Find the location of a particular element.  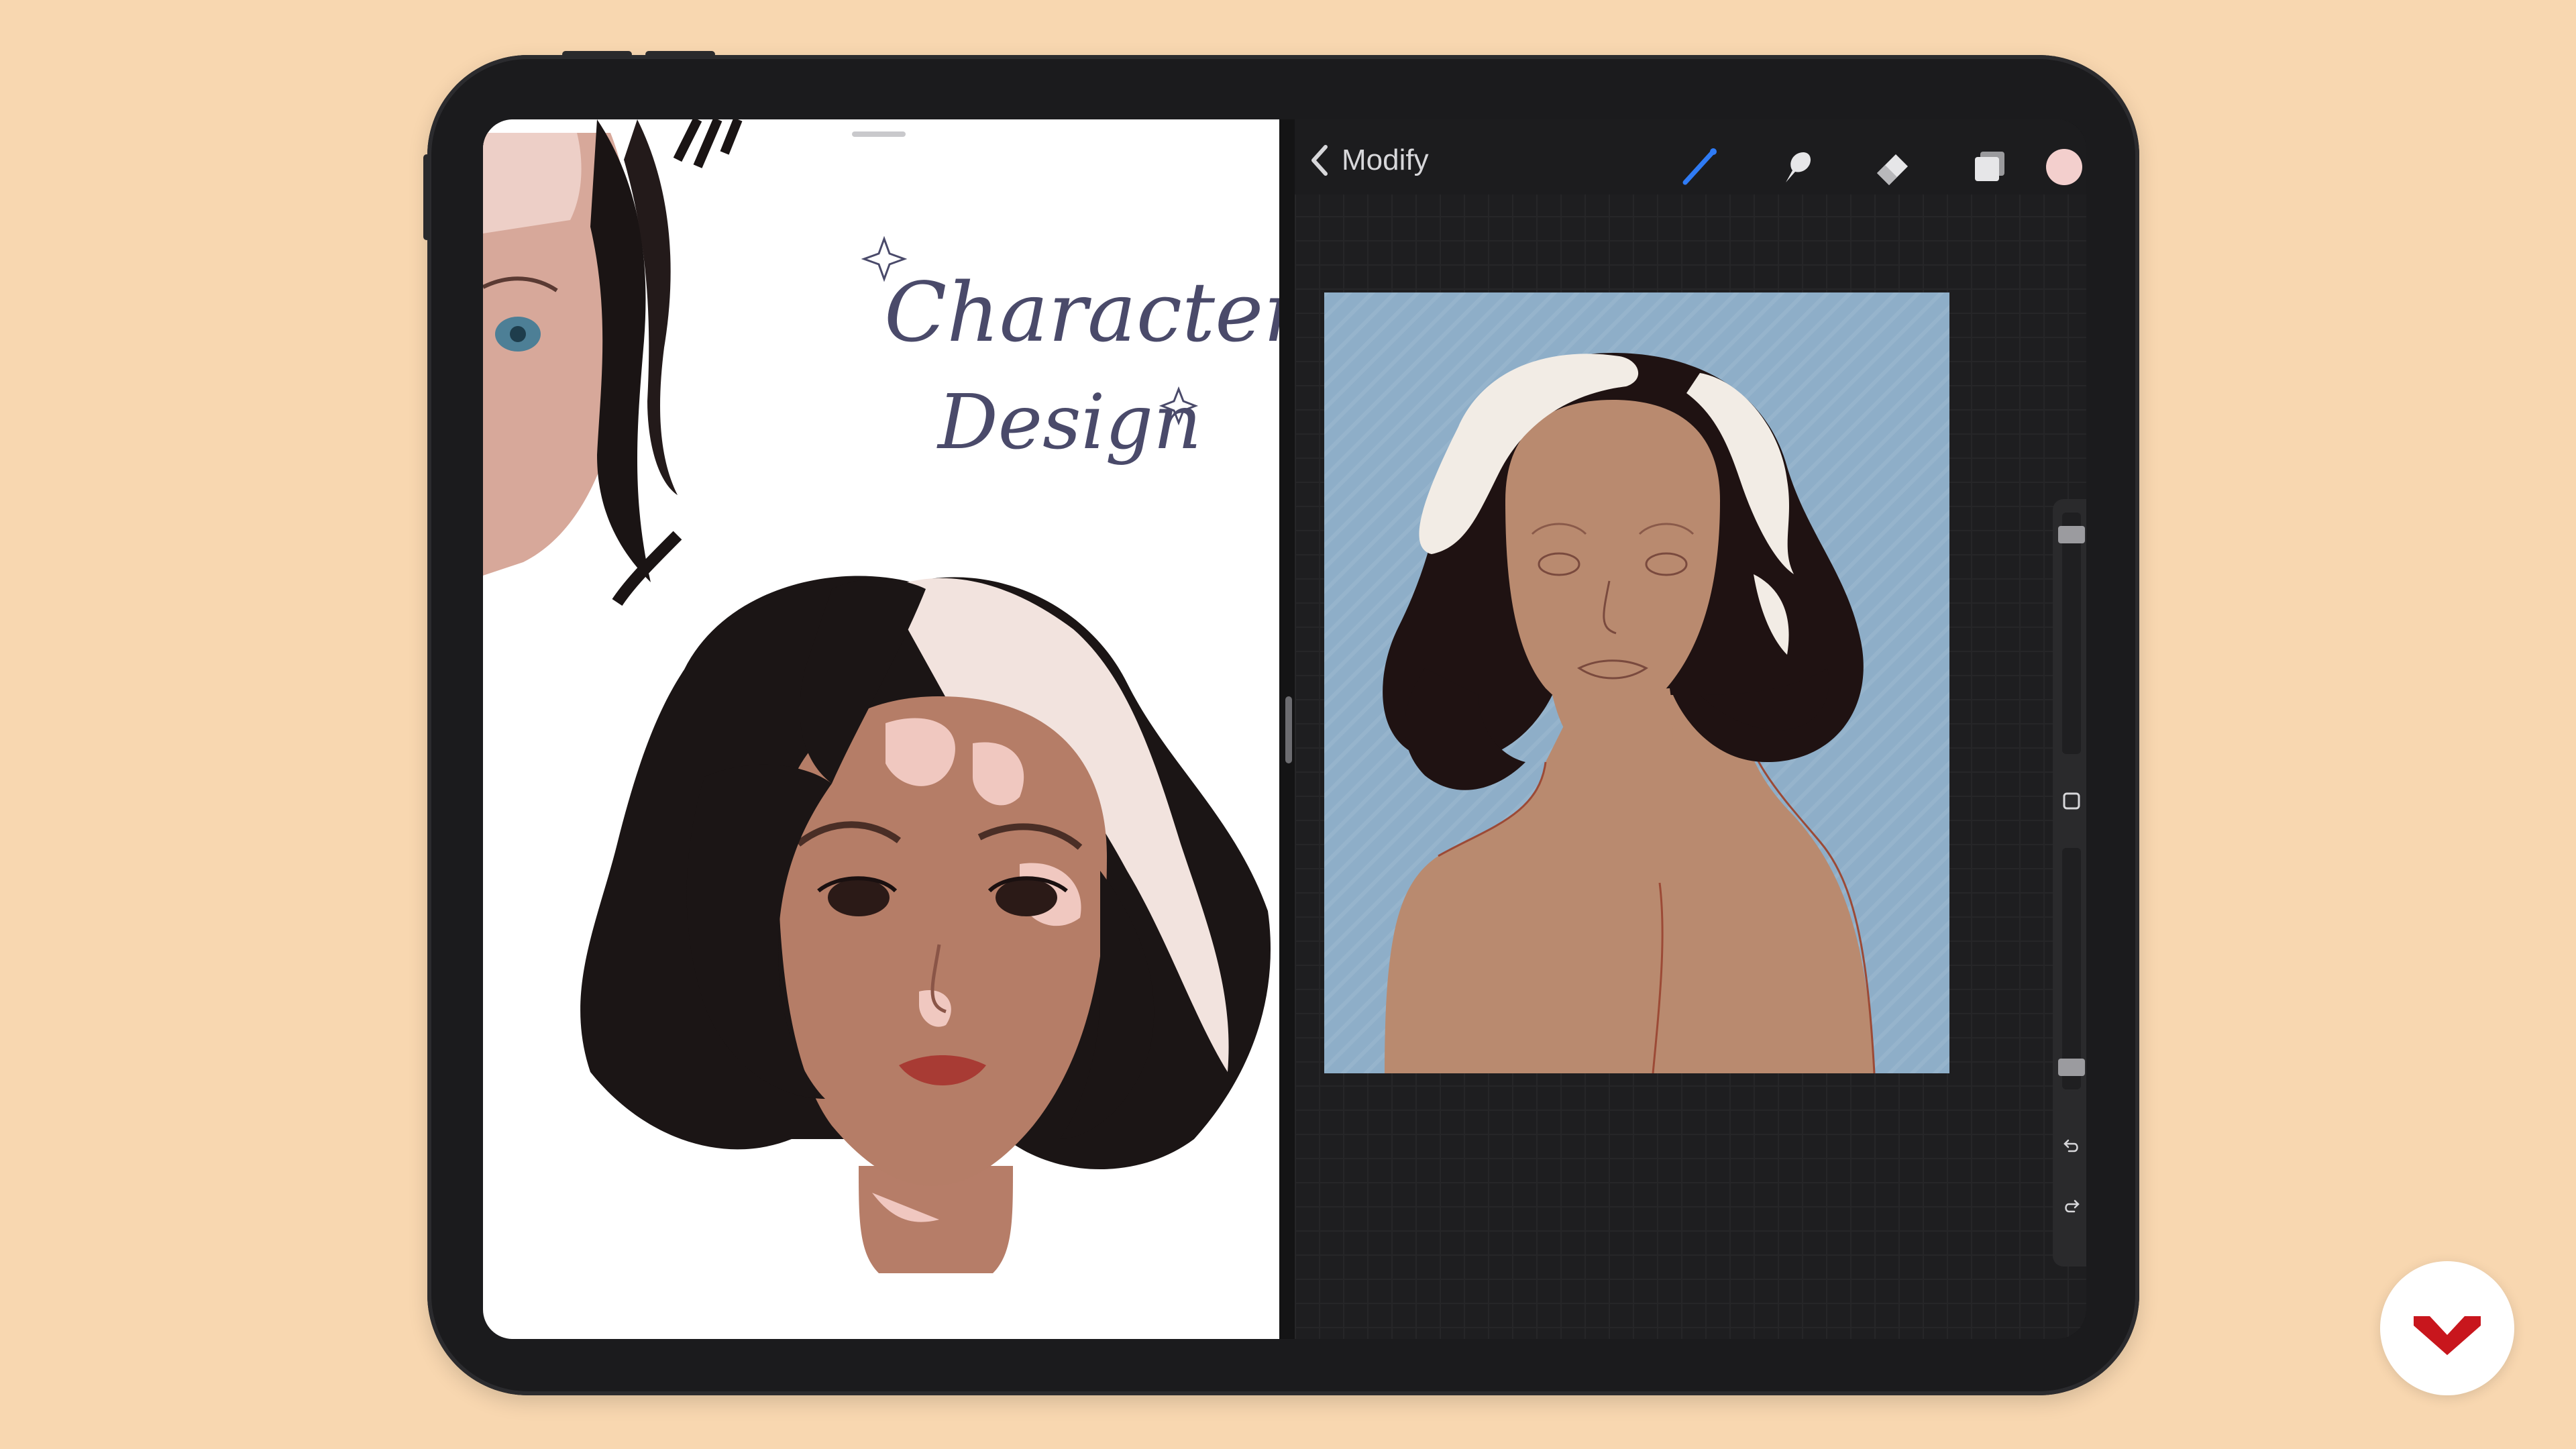

split-view-divider is located at coordinates (1288, 729).